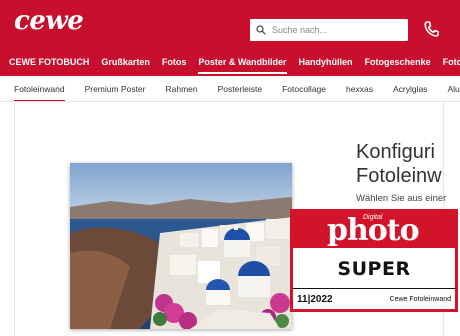 Image resolution: width=460 pixels, height=336 pixels. Describe the element at coordinates (399, 176) in the screenshot. I see `page-title-line-2: Fotoleinw` at that location.